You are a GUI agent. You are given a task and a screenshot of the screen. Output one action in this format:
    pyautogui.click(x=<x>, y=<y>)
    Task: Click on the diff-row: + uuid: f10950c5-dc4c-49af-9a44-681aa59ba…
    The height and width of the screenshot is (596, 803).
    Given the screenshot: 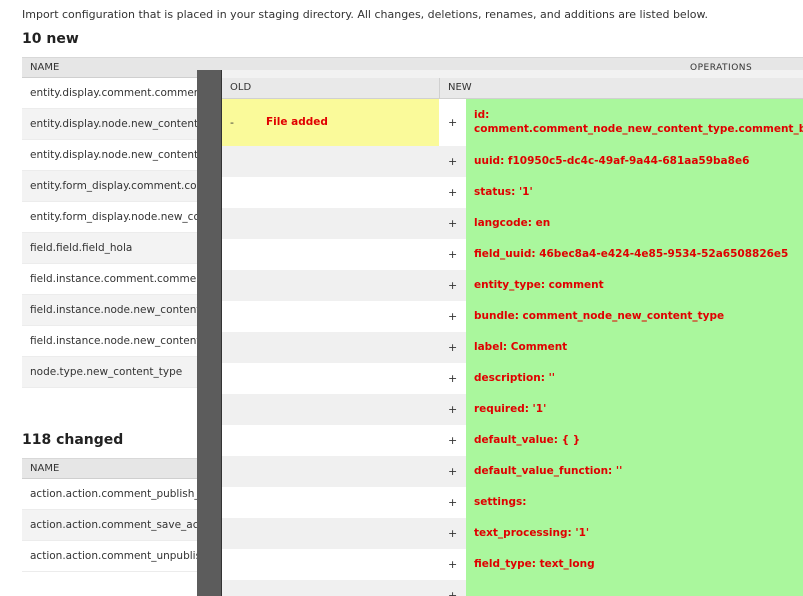 What is the action you would take?
    pyautogui.click(x=512, y=161)
    